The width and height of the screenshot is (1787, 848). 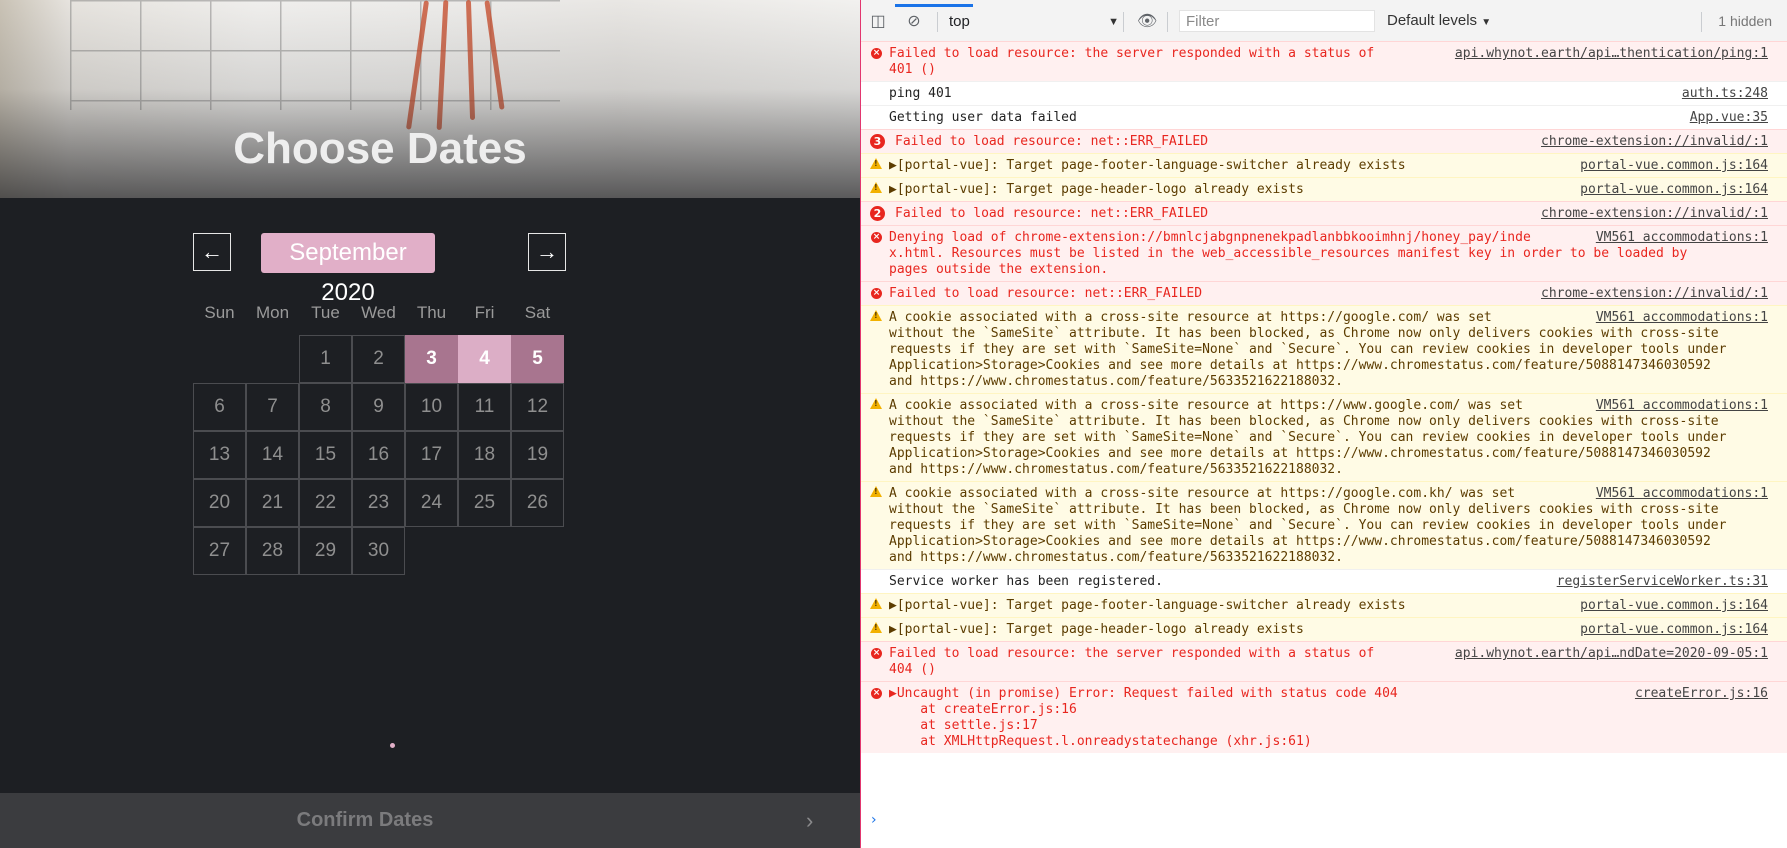 What do you see at coordinates (430, 820) in the screenshot?
I see `confirm-dates-button: Confirm Dates ›` at bounding box center [430, 820].